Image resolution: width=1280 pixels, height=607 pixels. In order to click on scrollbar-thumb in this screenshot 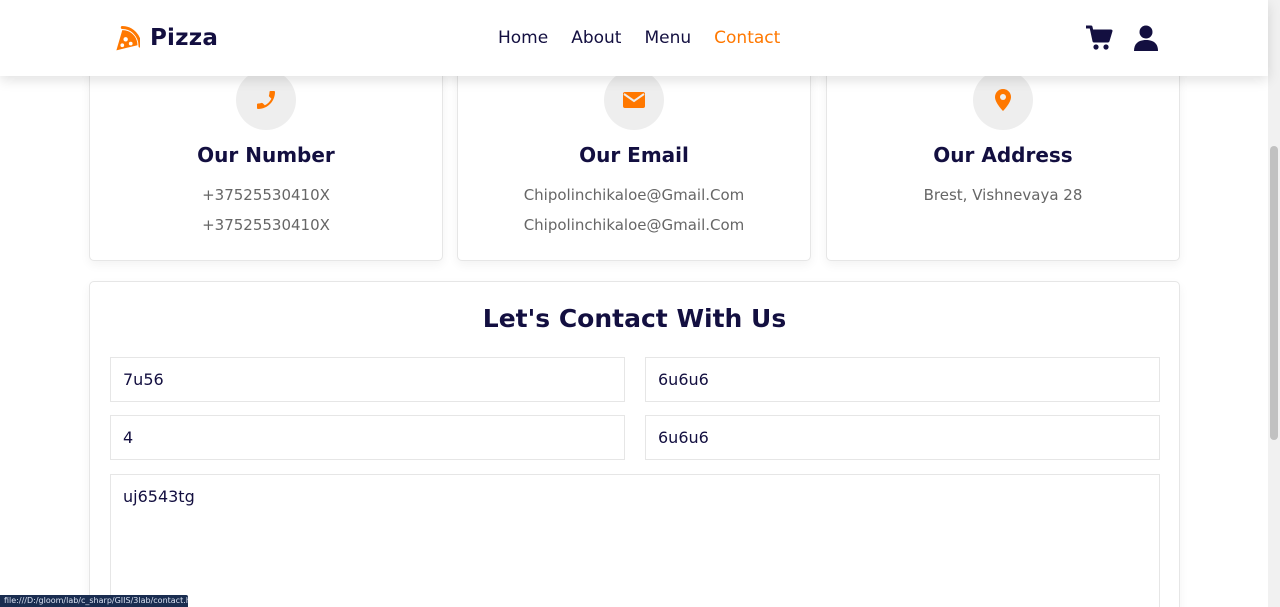, I will do `click(1274, 293)`.